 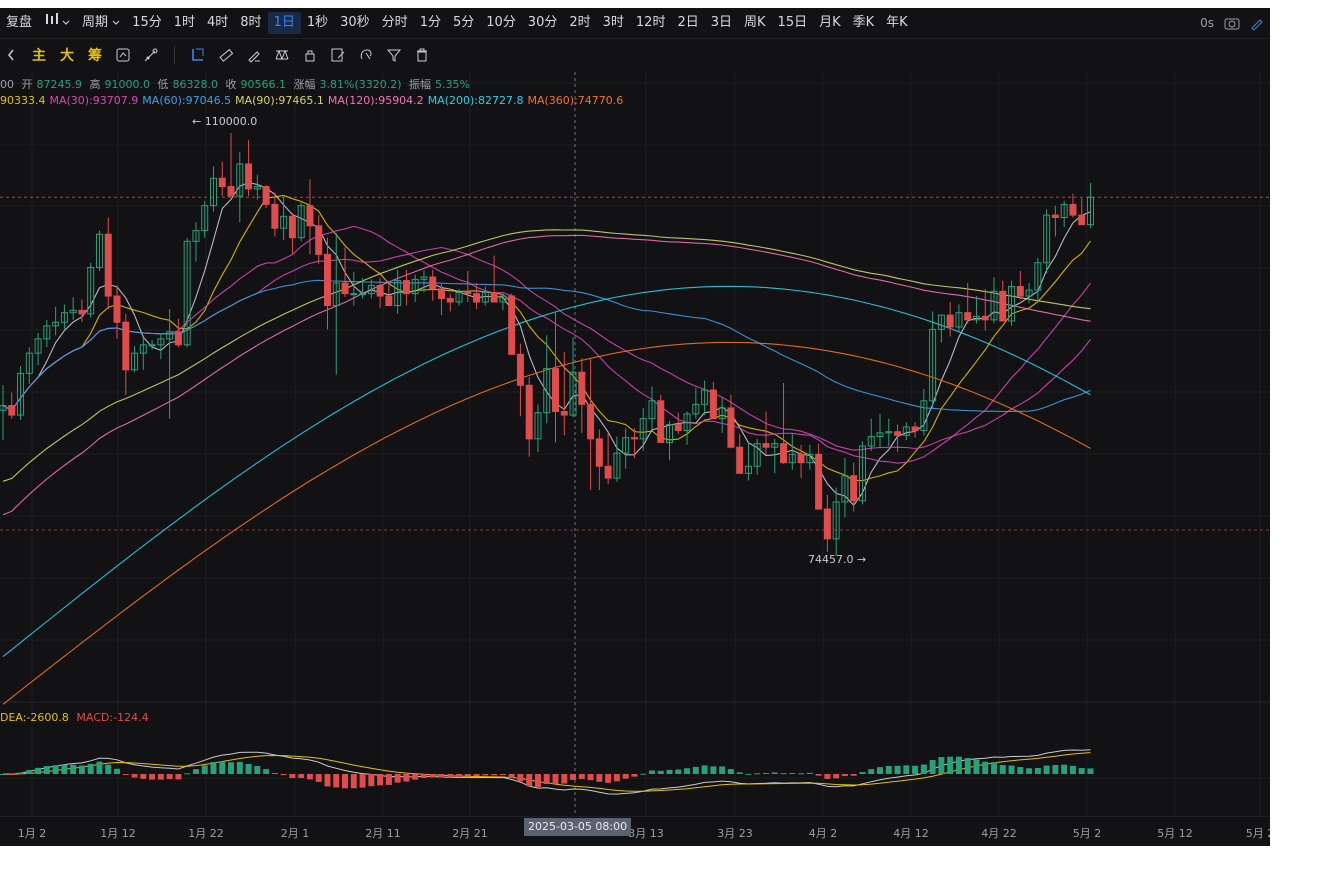 I want to click on ma-legend-item: MA(90):97465.1, so click(x=279, y=100).